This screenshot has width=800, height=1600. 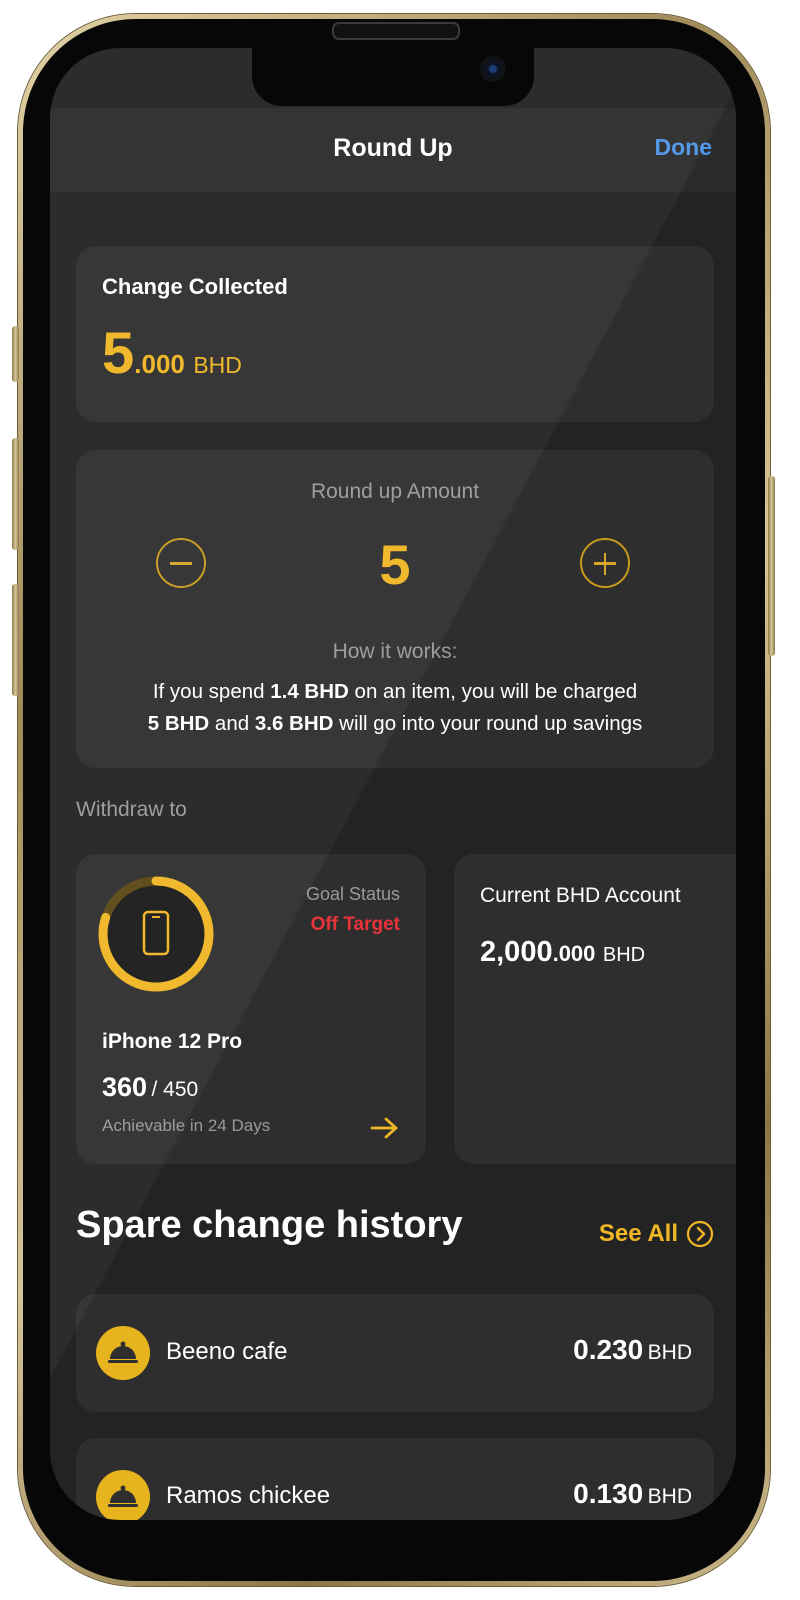 What do you see at coordinates (178, 723) in the screenshot?
I see `line2-bold-1: 5 BHD` at bounding box center [178, 723].